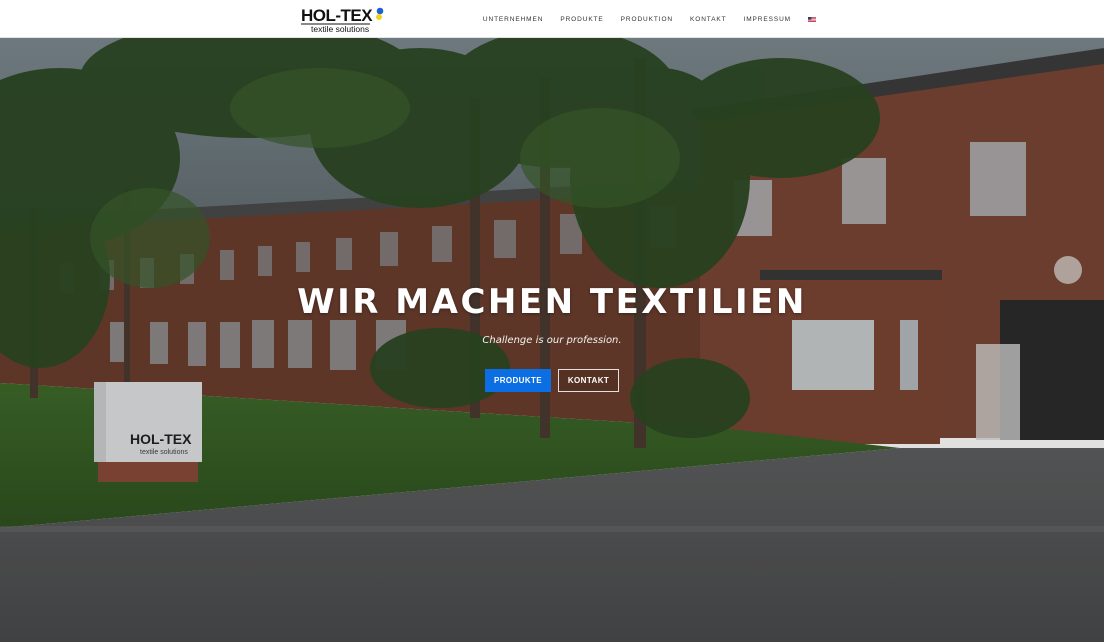 Image resolution: width=1104 pixels, height=642 pixels. Describe the element at coordinates (552, 380) in the screenshot. I see `hero-cta-group: PRODUKTE KONTAKT` at that location.